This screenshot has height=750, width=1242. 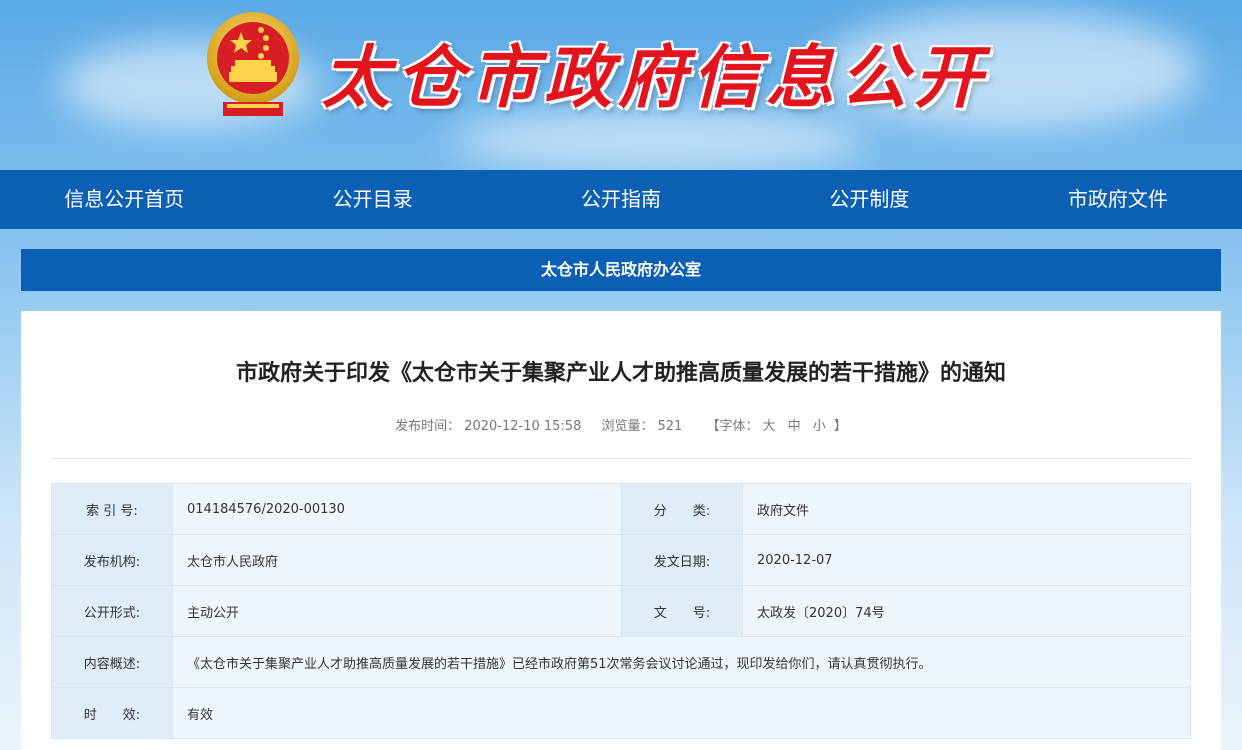 I want to click on summary-label: 内容概述:, so click(x=112, y=662).